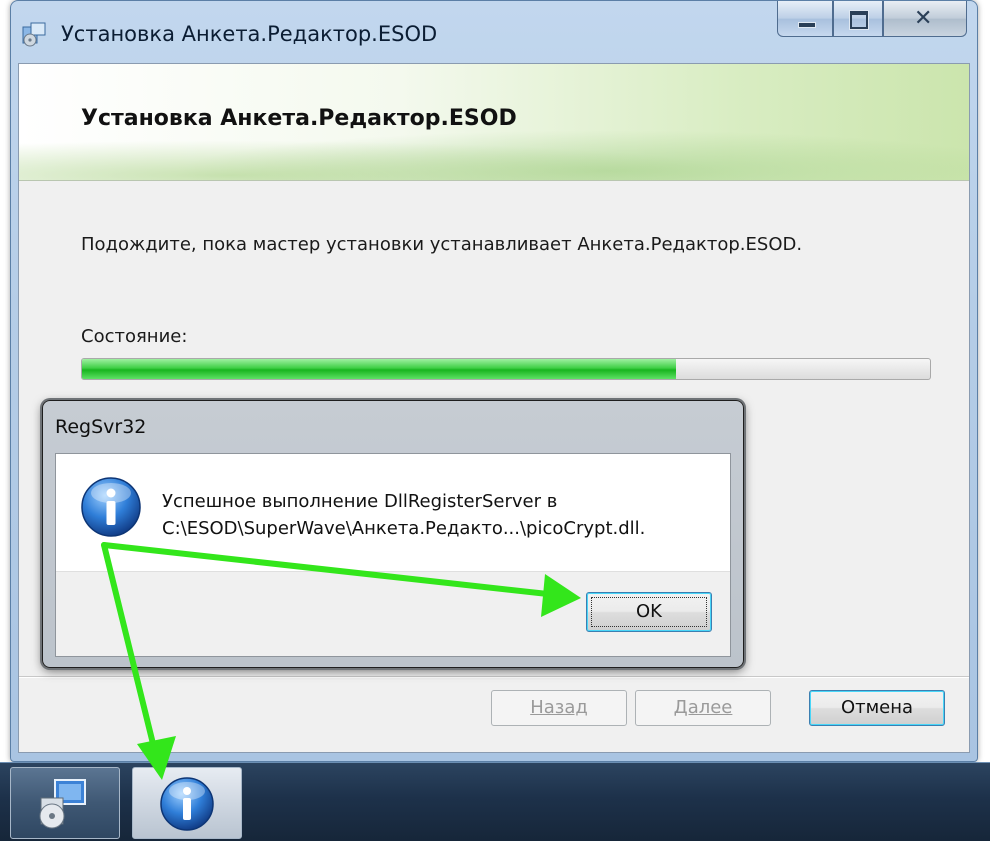 The height and width of the screenshot is (841, 990). Describe the element at coordinates (360, 501) in the screenshot. I see `dialog-line-1: Успешное выполнение DllRegisterServer в` at that location.